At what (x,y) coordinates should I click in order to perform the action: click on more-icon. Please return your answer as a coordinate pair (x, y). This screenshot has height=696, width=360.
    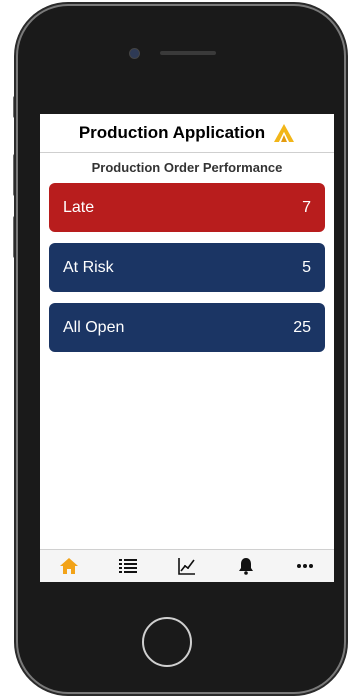
    Looking at the image, I should click on (304, 566).